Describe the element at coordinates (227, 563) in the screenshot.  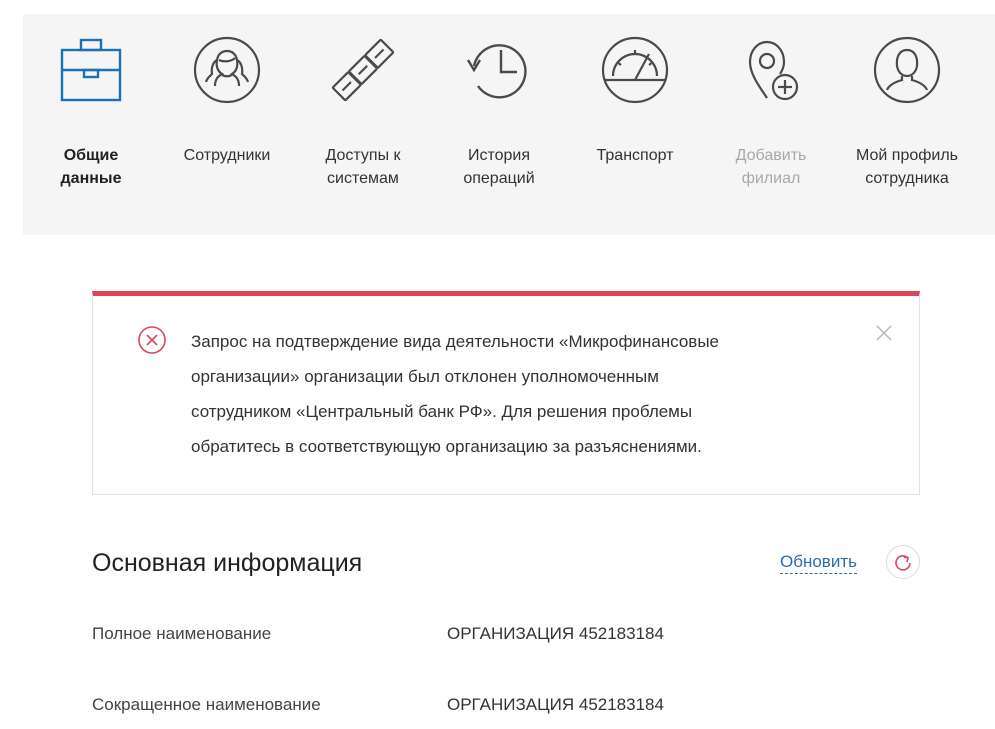
I see `section-title: Основная информация` at that location.